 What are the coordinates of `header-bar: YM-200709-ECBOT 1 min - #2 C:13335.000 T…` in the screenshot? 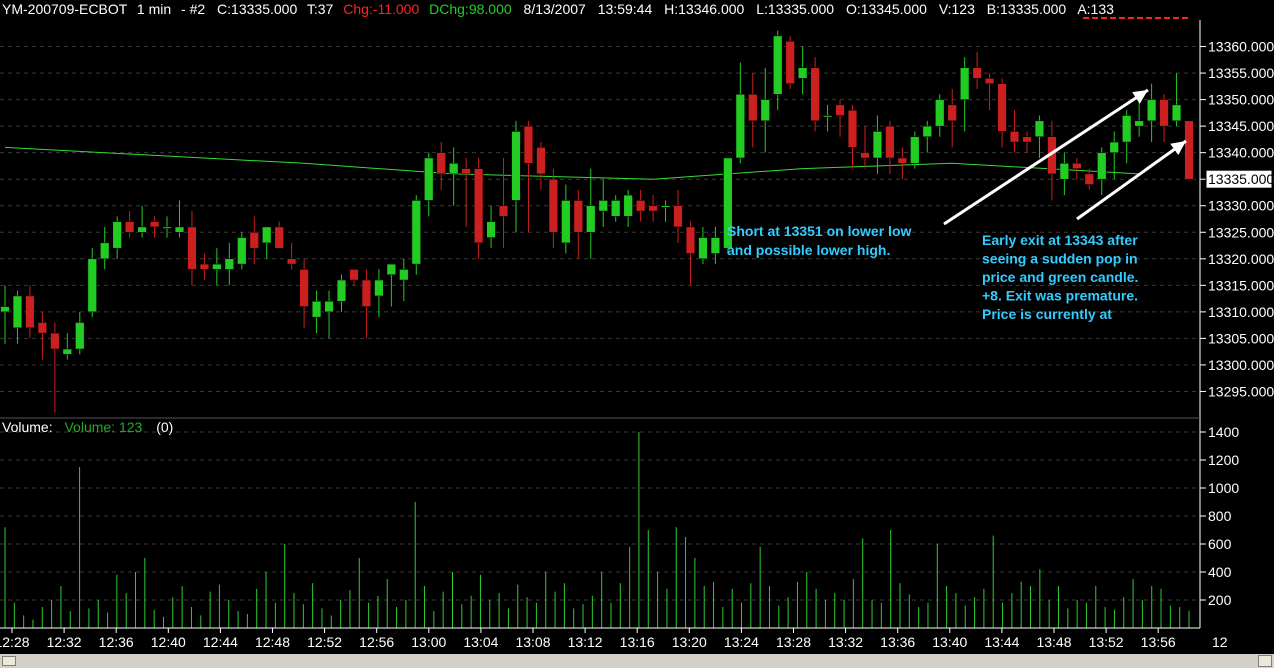 It's located at (558, 9).